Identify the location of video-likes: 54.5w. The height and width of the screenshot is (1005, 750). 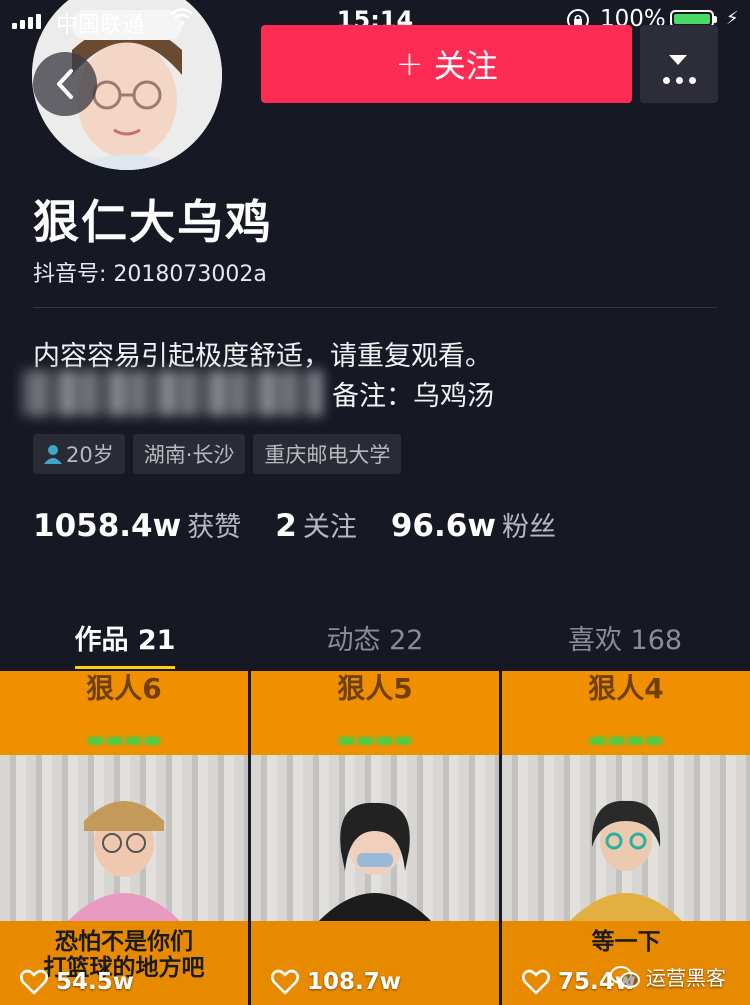
(77, 982).